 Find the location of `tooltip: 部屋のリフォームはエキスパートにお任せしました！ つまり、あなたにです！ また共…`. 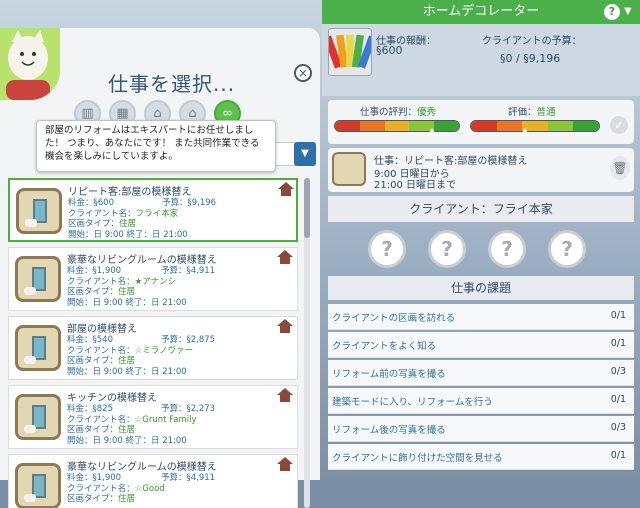

tooltip: 部屋のリフォームはエキスパートにお任せしました！ つまり、あなたにです！ また共… is located at coordinates (156, 146).